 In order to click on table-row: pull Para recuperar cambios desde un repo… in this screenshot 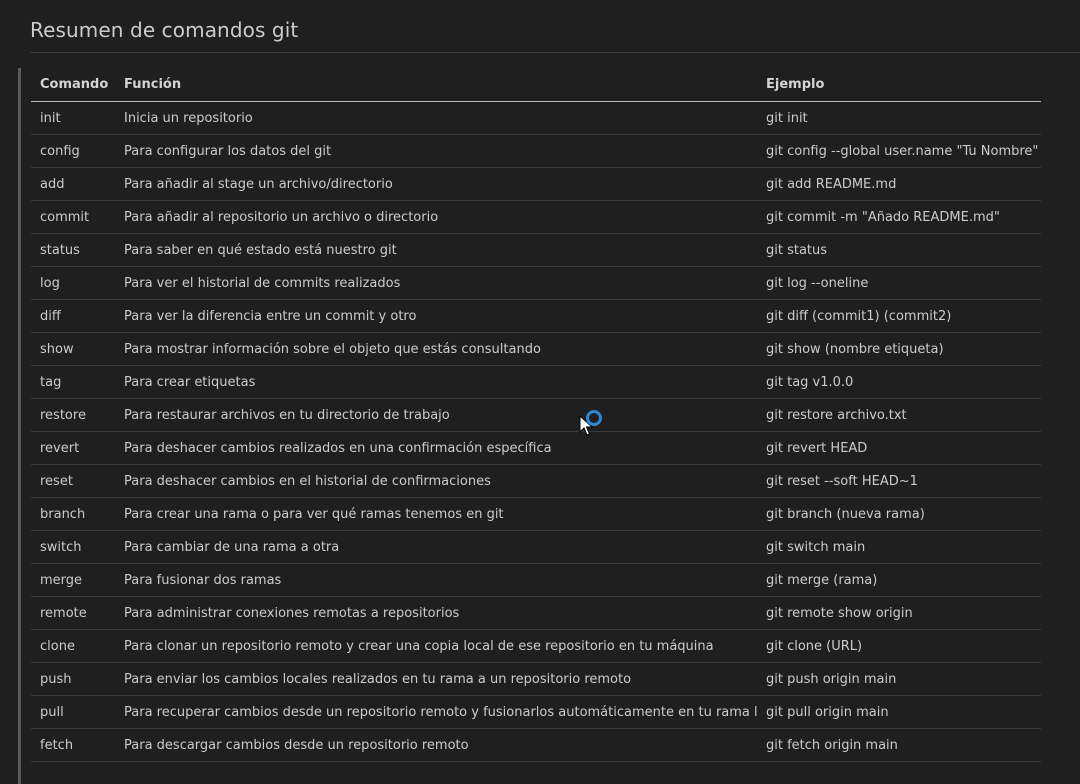, I will do `click(536, 712)`.